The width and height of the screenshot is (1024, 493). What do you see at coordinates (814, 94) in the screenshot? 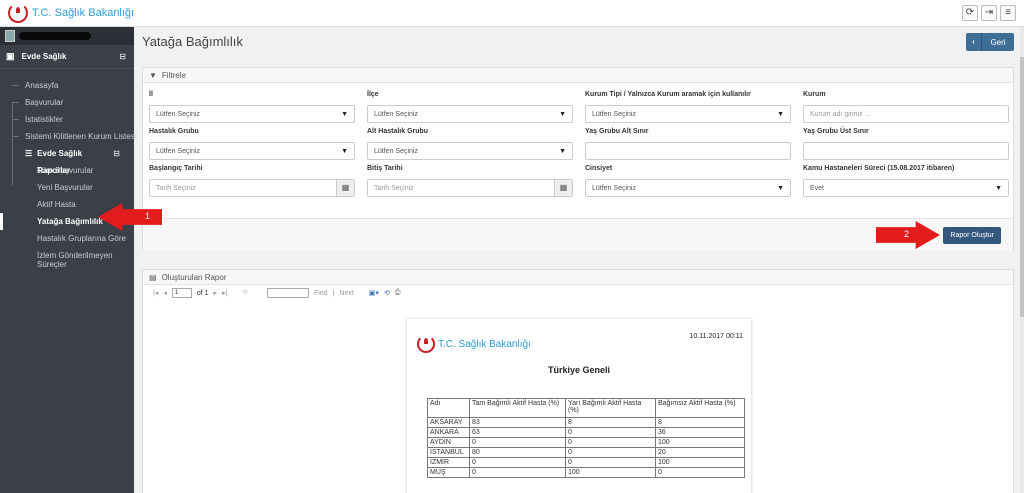
I see `kurum-label: Kurum` at bounding box center [814, 94].